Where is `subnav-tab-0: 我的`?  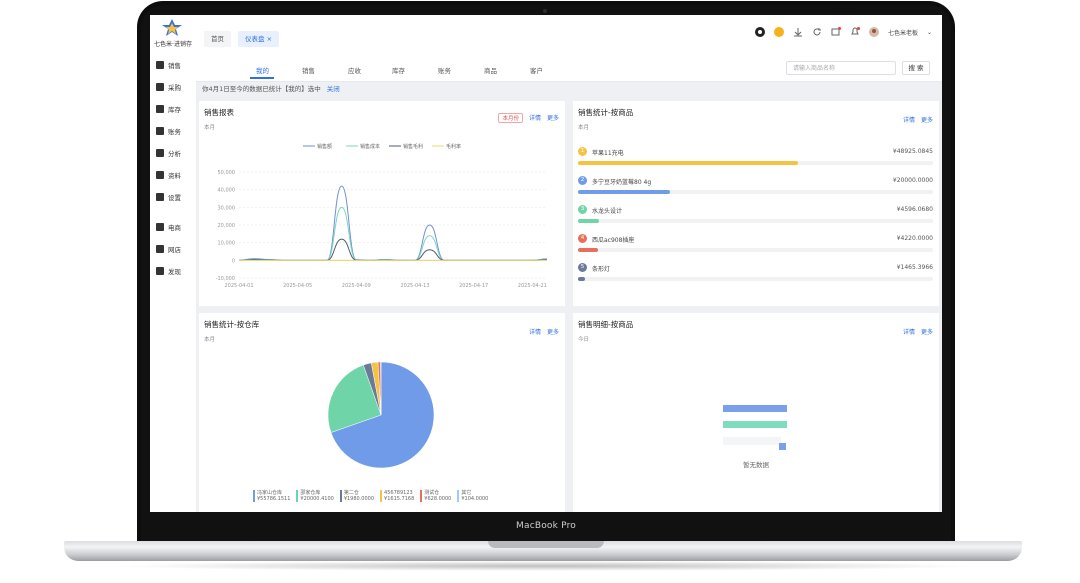 subnav-tab-0: 我的 is located at coordinates (262, 70).